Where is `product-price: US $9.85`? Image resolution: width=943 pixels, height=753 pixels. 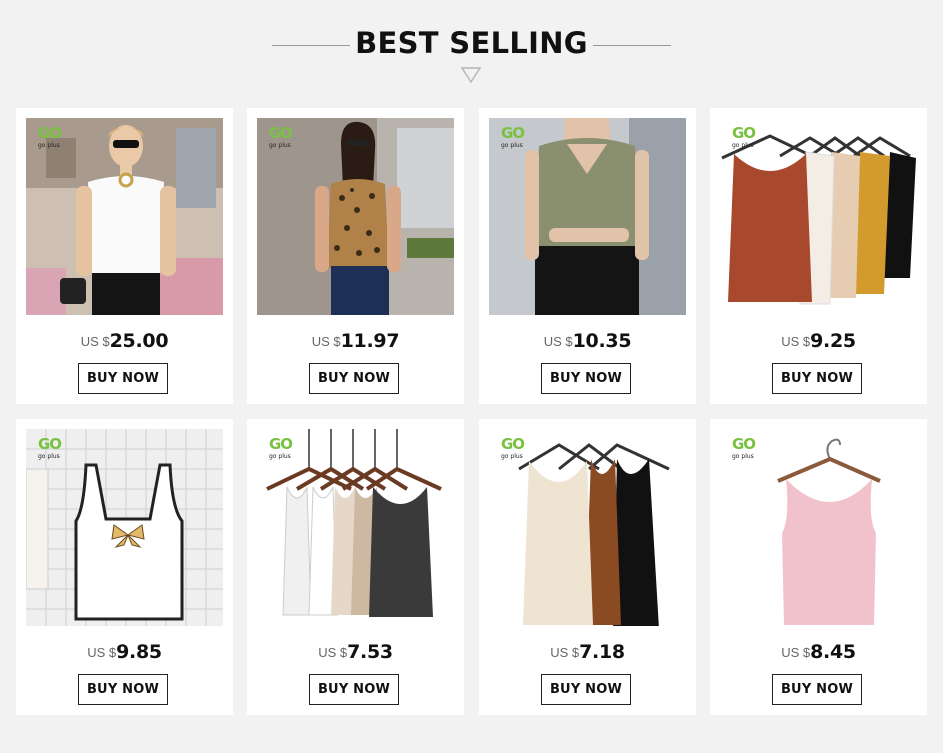
product-price: US $9.85 is located at coordinates (124, 652).